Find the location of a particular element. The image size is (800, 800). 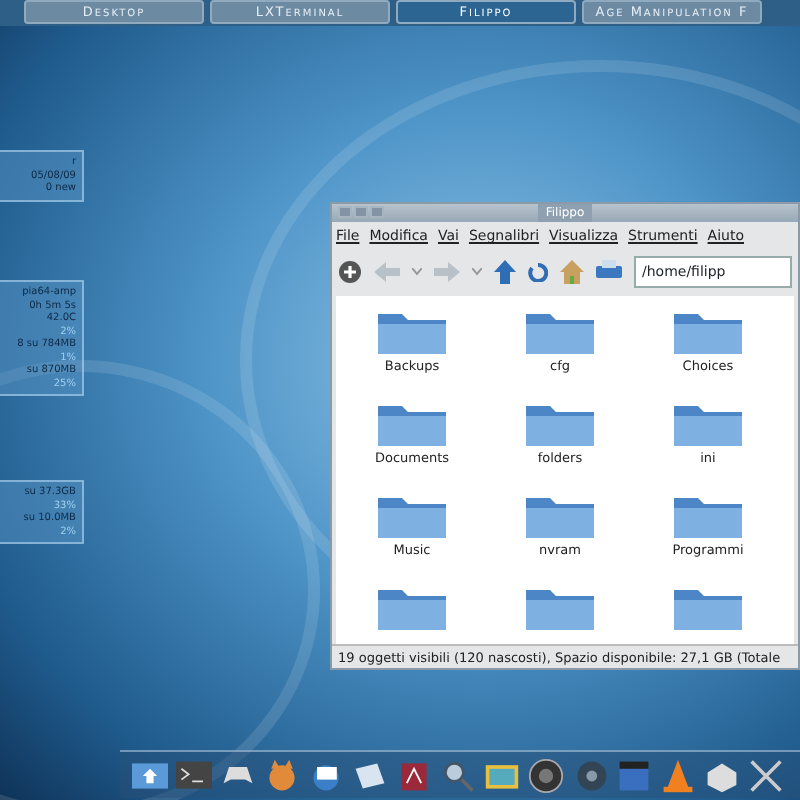

printer-icon is located at coordinates (609, 271).